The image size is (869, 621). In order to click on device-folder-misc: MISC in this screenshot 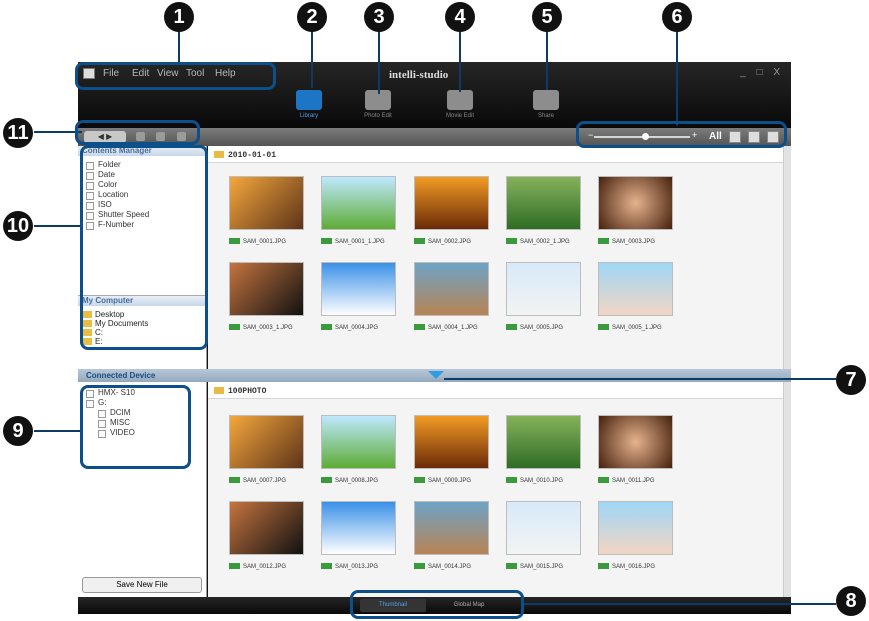, I will do `click(152, 423)`.